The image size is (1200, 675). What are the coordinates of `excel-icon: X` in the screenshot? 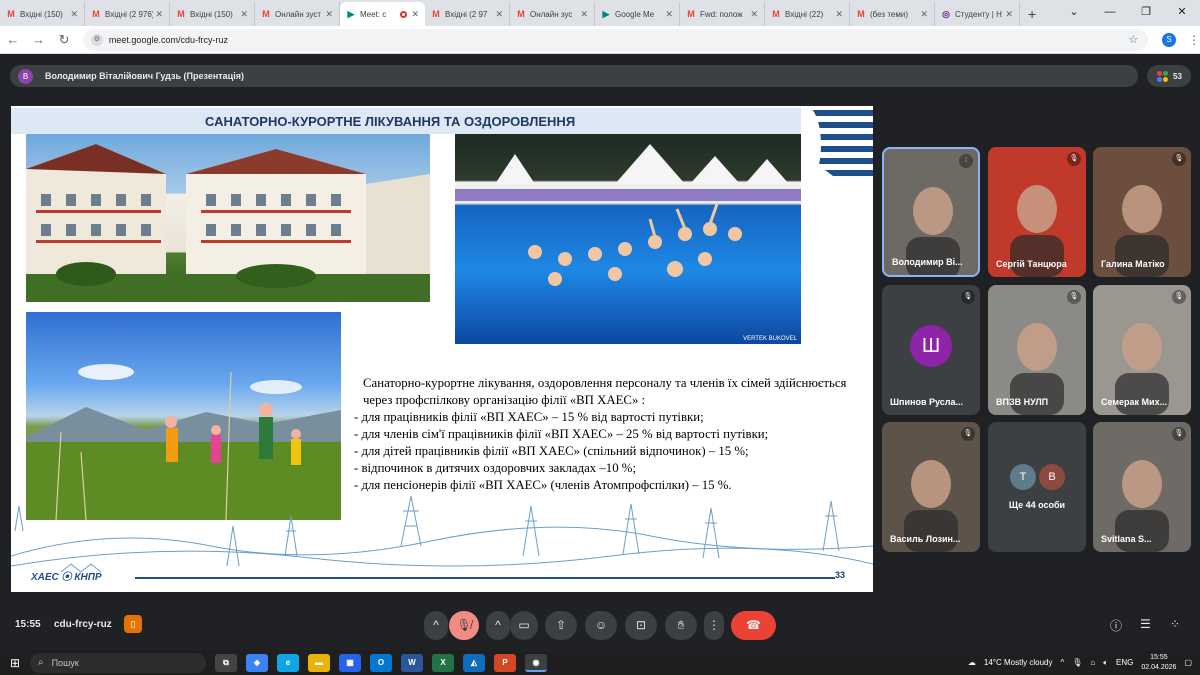 It's located at (443, 662).